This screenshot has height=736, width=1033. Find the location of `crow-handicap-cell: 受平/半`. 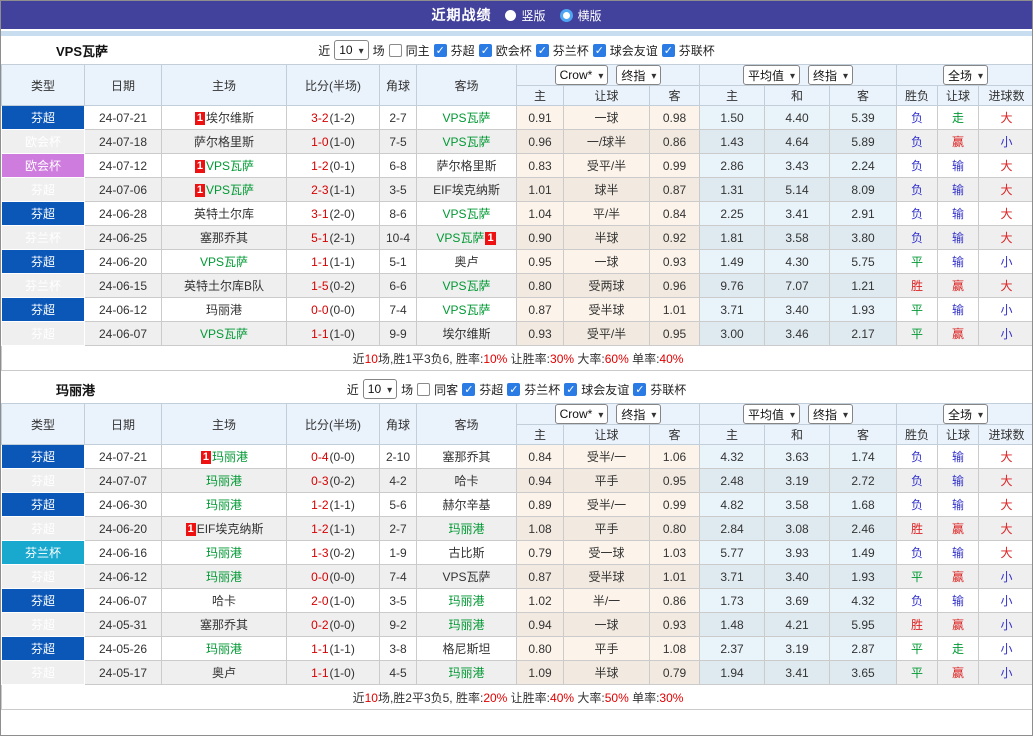

crow-handicap-cell: 受平/半 is located at coordinates (606, 333).